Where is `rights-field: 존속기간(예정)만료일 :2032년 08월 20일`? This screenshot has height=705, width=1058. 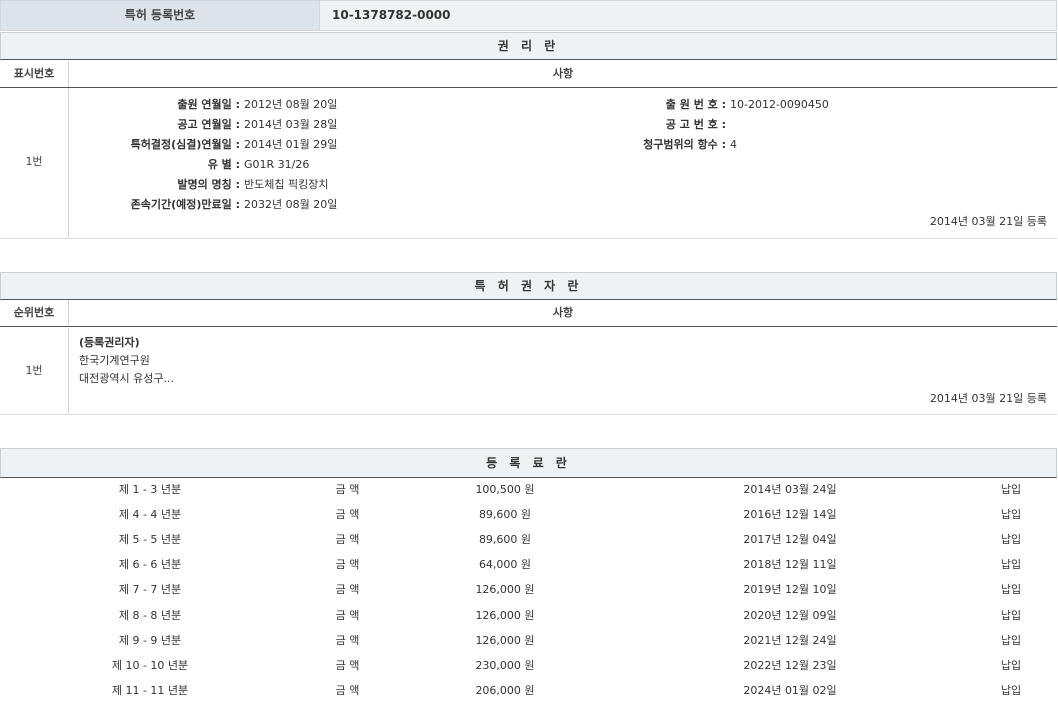 rights-field: 존속기간(예정)만료일 :2032년 08월 20일 is located at coordinates (120, 205).